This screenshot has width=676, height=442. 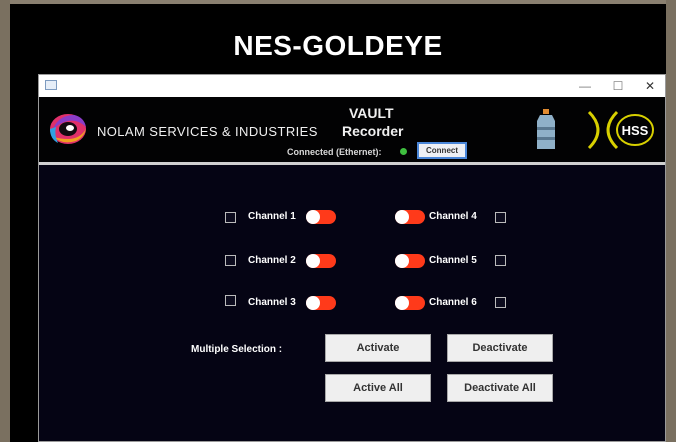 What do you see at coordinates (272, 260) in the screenshot?
I see `channel-2-label: Channel 2` at bounding box center [272, 260].